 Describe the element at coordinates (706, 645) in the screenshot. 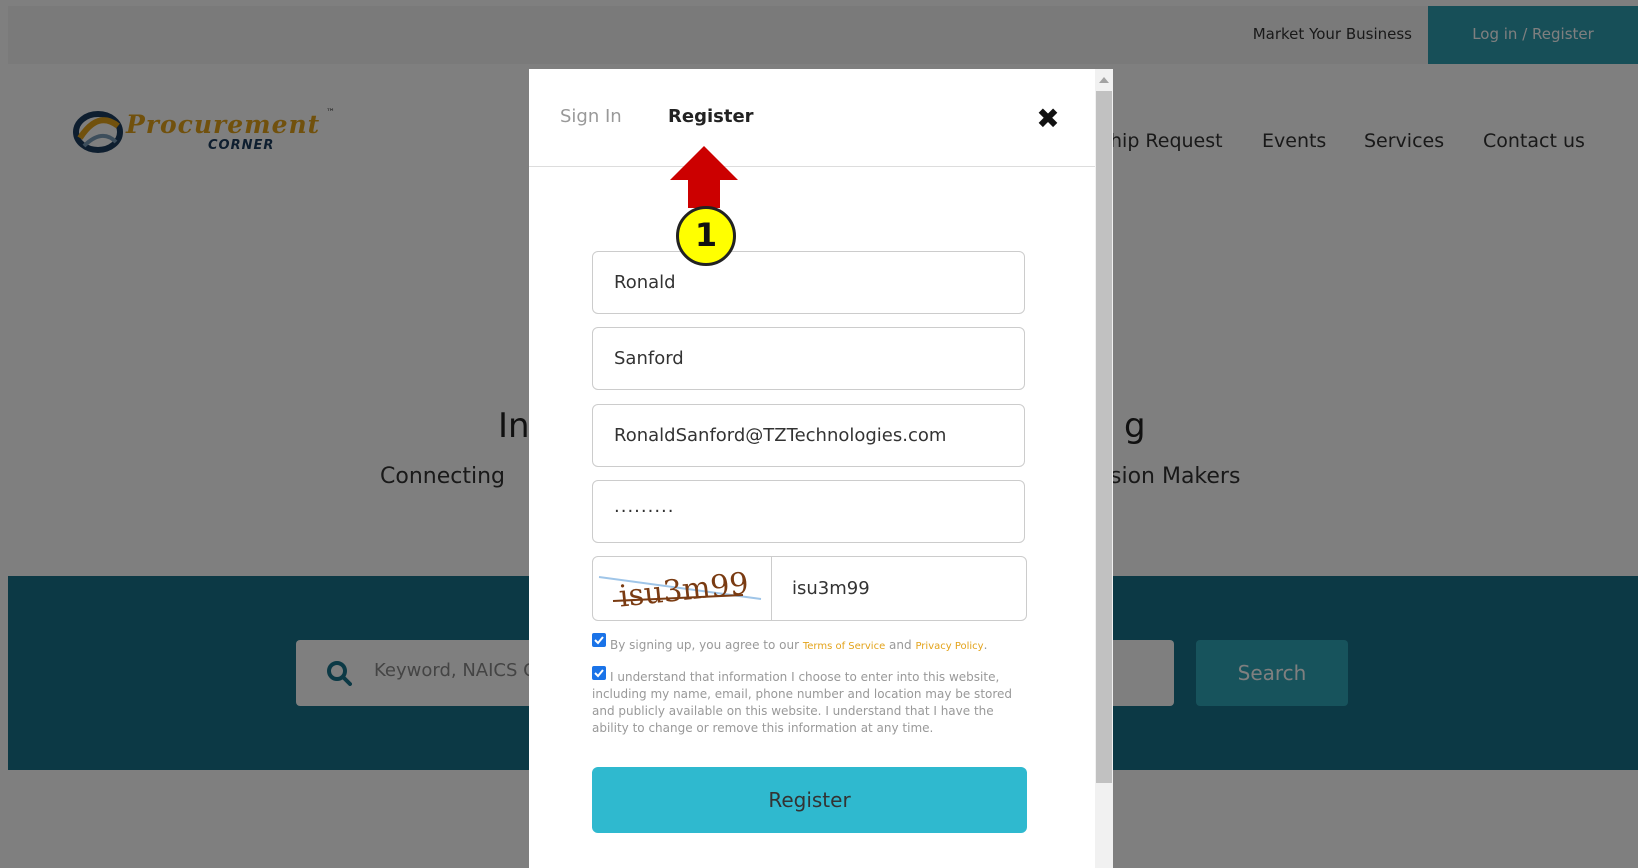

I see `agree-prefix: By signing up, you agree to our` at that location.